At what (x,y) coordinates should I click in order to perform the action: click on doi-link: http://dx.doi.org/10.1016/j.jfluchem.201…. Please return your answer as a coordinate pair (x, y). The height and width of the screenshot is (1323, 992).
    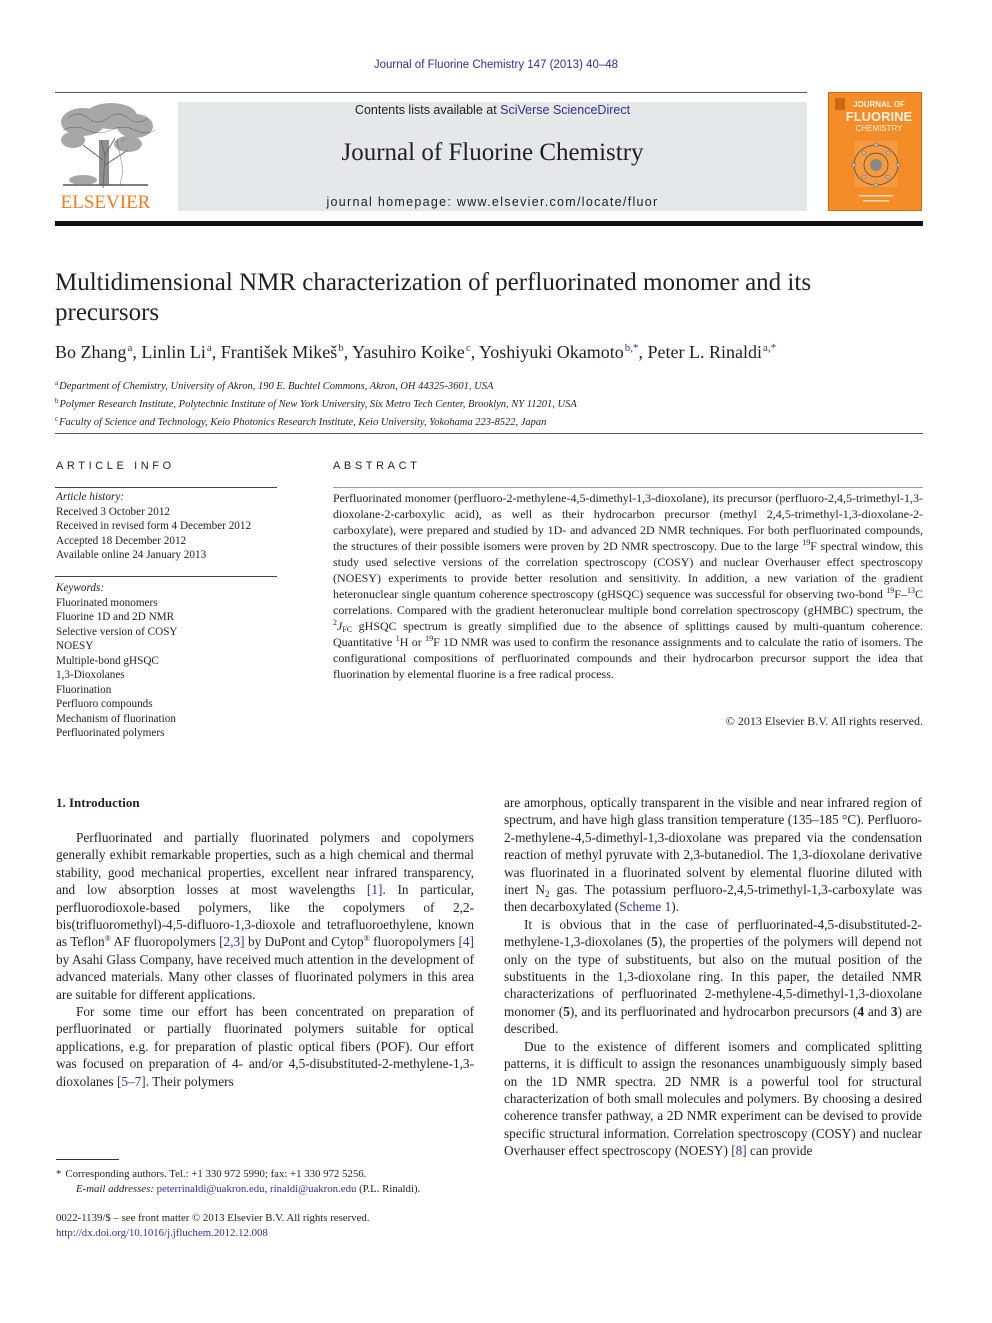
    Looking at the image, I should click on (162, 1233).